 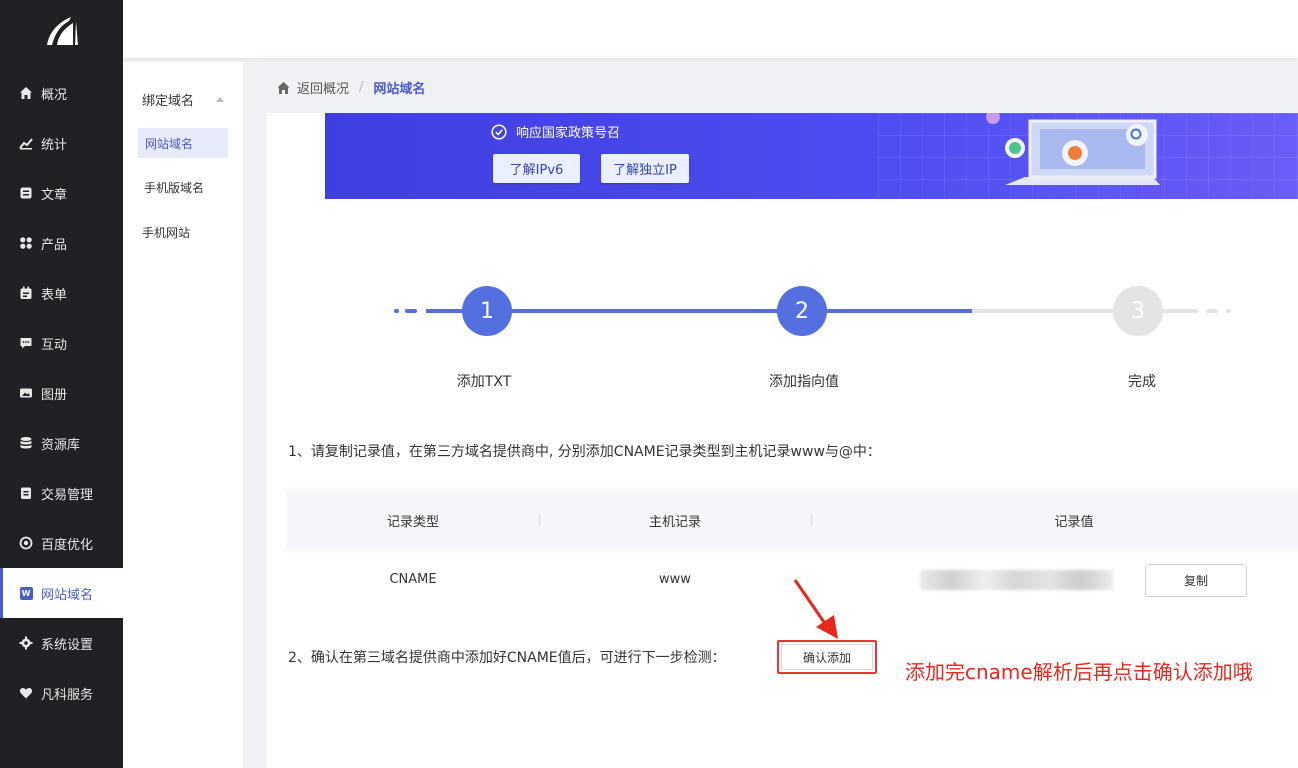 I want to click on sidebar-item-label: 系统设置, so click(x=67, y=645).